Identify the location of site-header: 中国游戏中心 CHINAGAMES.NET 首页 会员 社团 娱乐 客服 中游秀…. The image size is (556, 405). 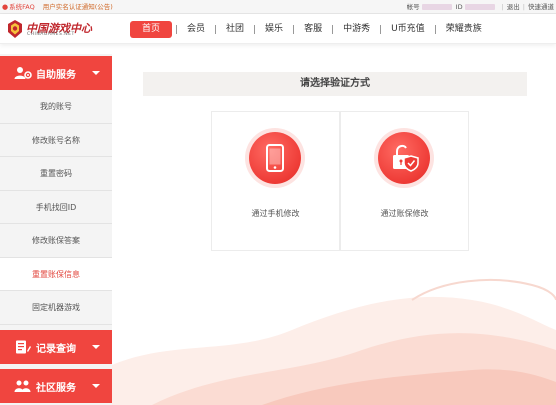
(278, 29).